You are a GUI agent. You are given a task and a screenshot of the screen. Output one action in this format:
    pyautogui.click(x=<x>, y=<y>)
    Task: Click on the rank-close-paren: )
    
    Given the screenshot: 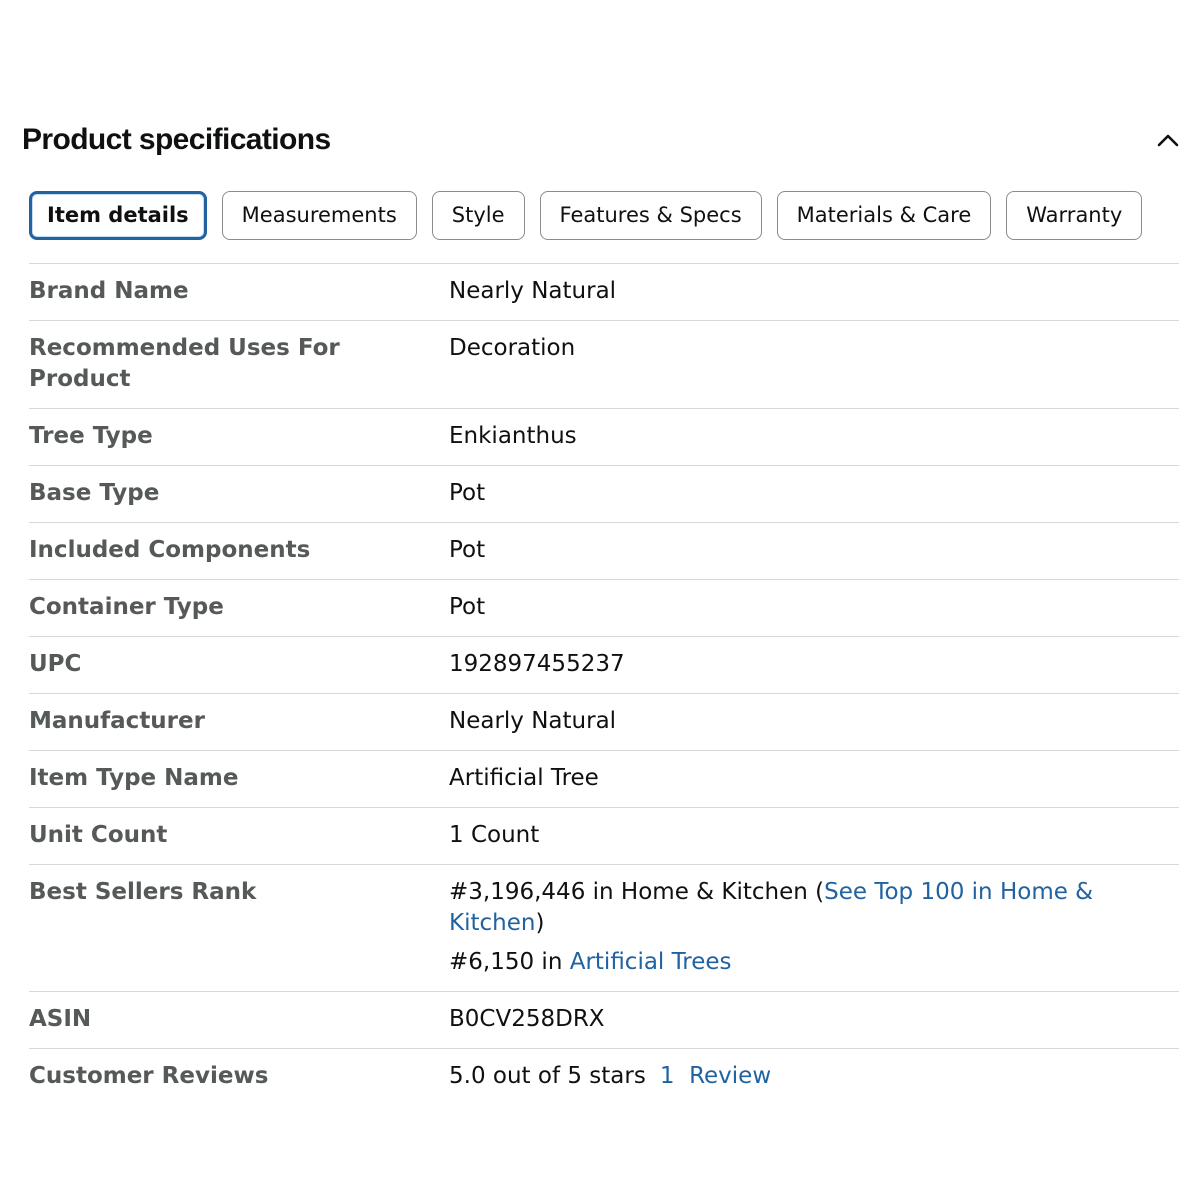 What is the action you would take?
    pyautogui.click(x=540, y=923)
    